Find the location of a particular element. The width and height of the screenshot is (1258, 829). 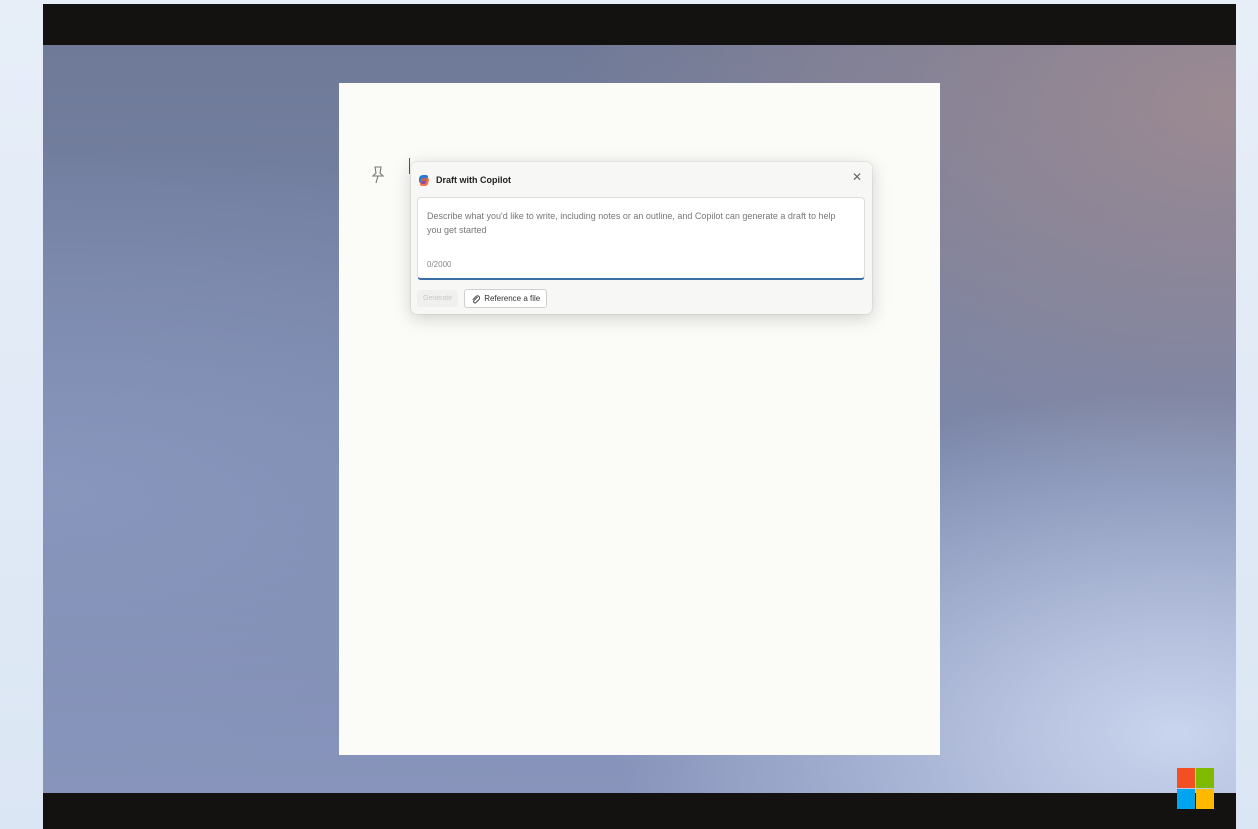

microsoft-logo is located at coordinates (1196, 789).